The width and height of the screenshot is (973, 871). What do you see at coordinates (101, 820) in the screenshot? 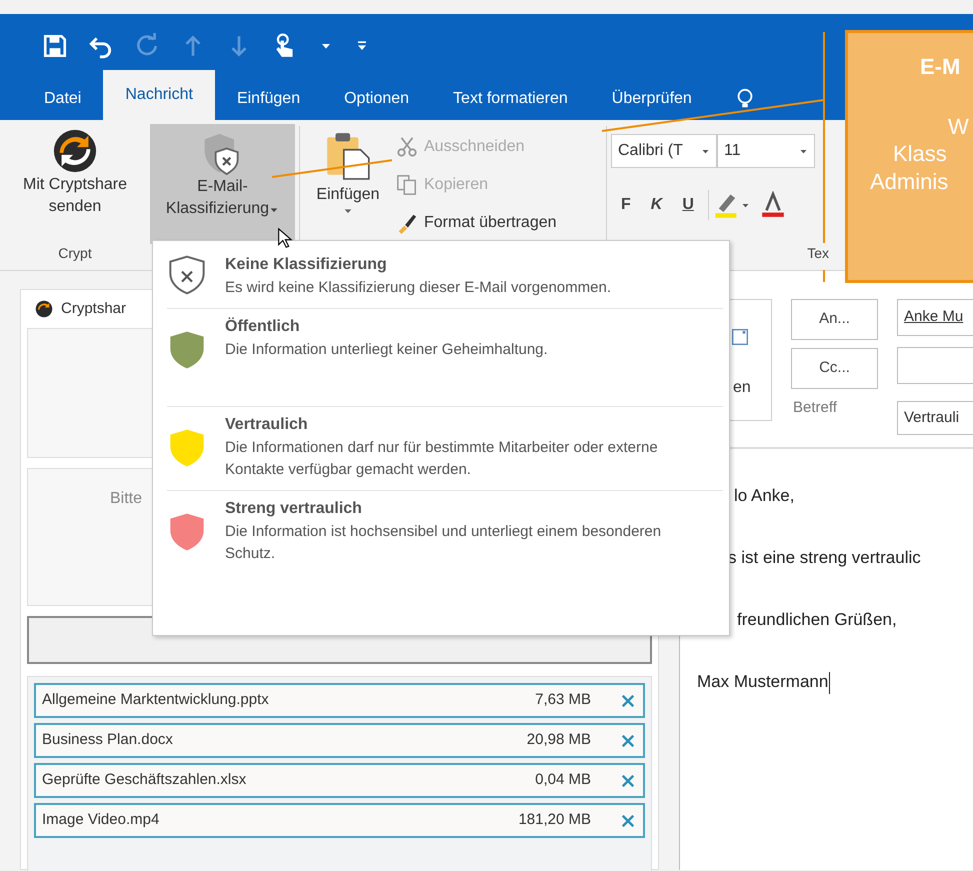
I see `file-name: Image Video.mp4` at bounding box center [101, 820].